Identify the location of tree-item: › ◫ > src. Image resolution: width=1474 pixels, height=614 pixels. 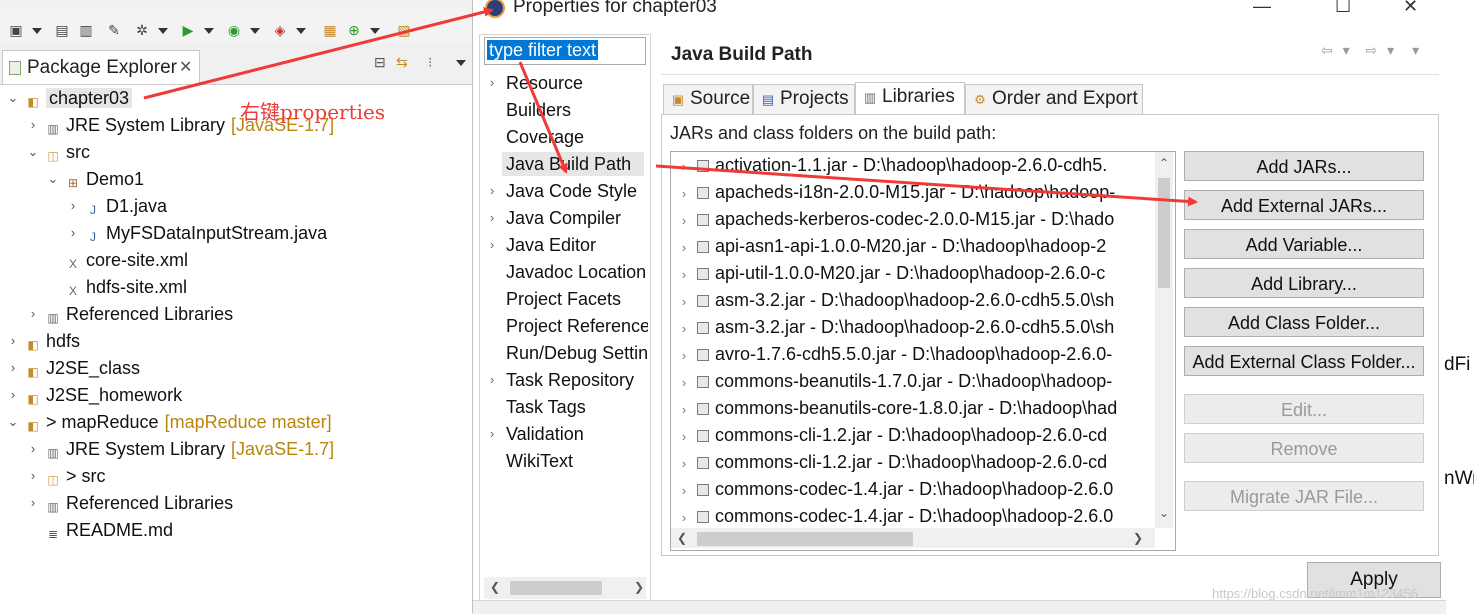
(68, 476).